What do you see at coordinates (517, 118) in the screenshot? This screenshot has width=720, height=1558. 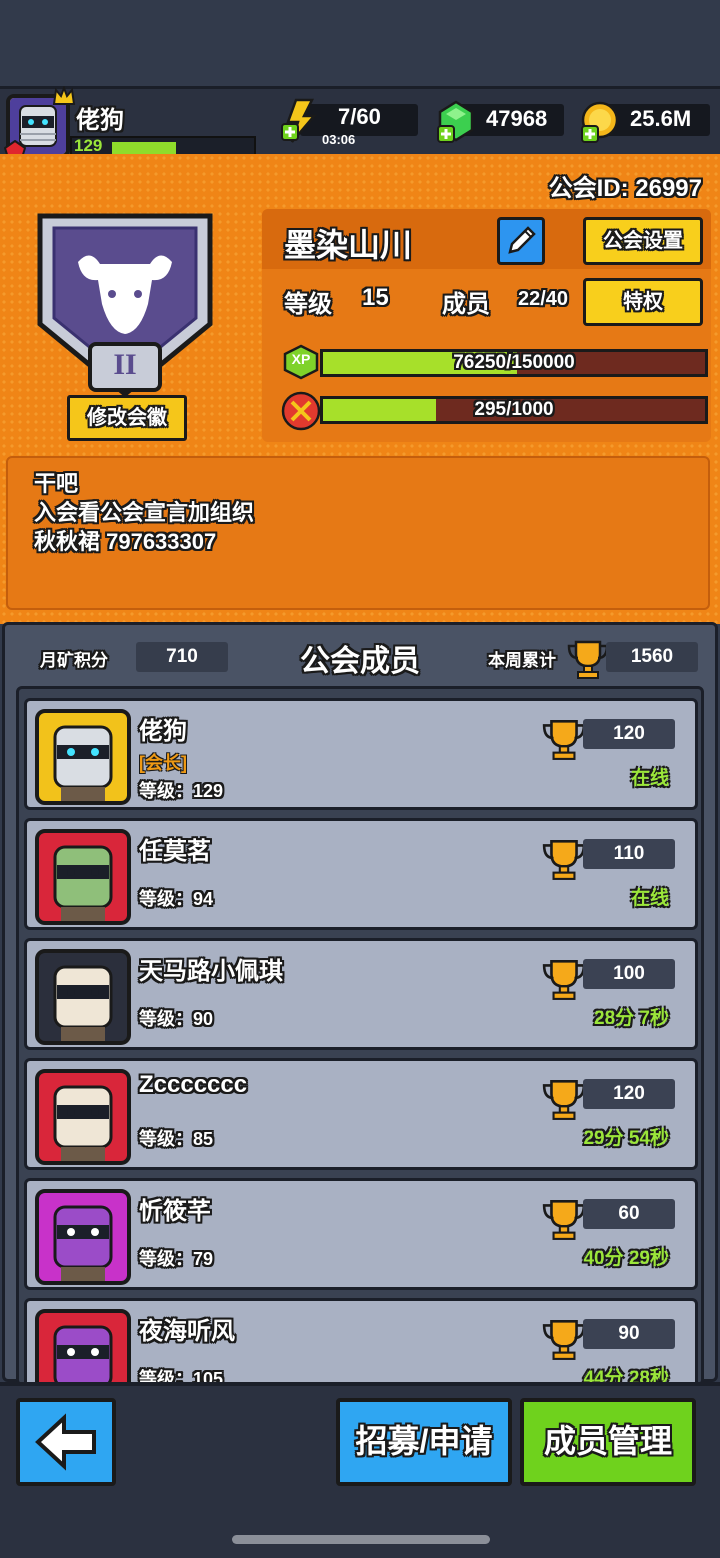 I see `gems-value: 47968` at bounding box center [517, 118].